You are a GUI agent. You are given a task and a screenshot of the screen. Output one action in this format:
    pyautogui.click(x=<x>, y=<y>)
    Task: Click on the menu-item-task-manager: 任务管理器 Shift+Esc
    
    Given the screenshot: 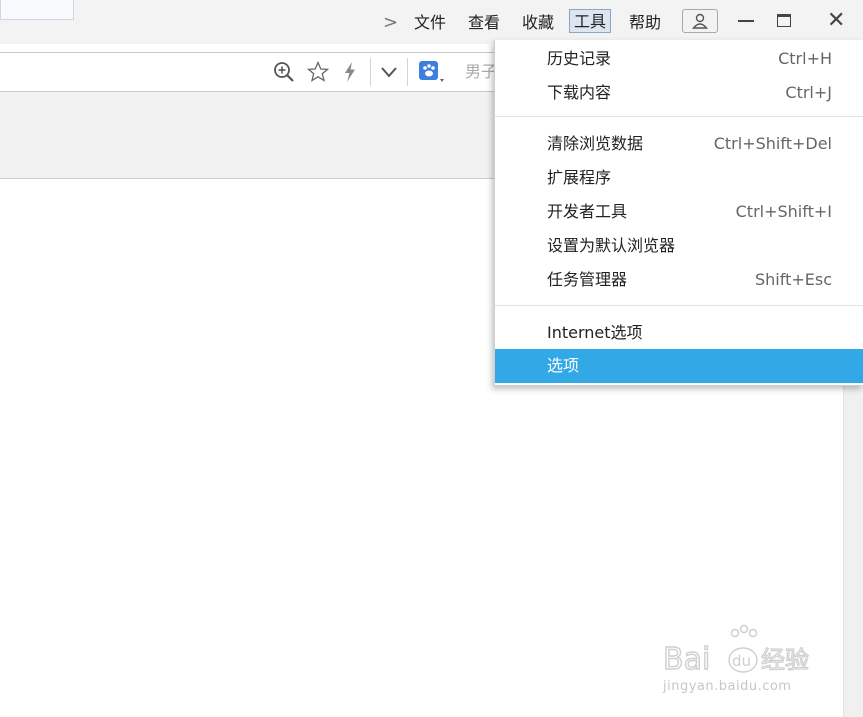 What is the action you would take?
    pyautogui.click(x=679, y=280)
    